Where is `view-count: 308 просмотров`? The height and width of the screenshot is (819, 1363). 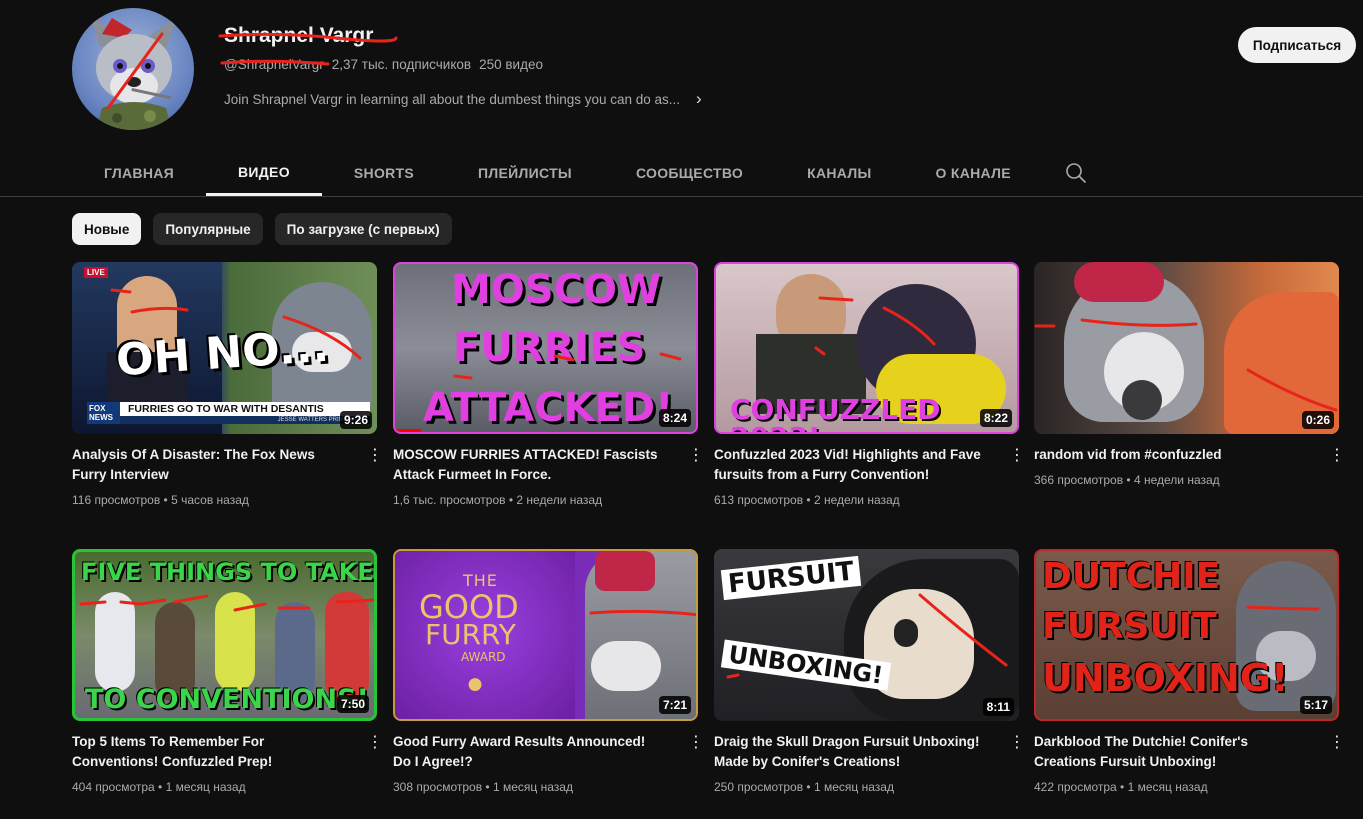
view-count: 308 просмотров is located at coordinates (438, 787).